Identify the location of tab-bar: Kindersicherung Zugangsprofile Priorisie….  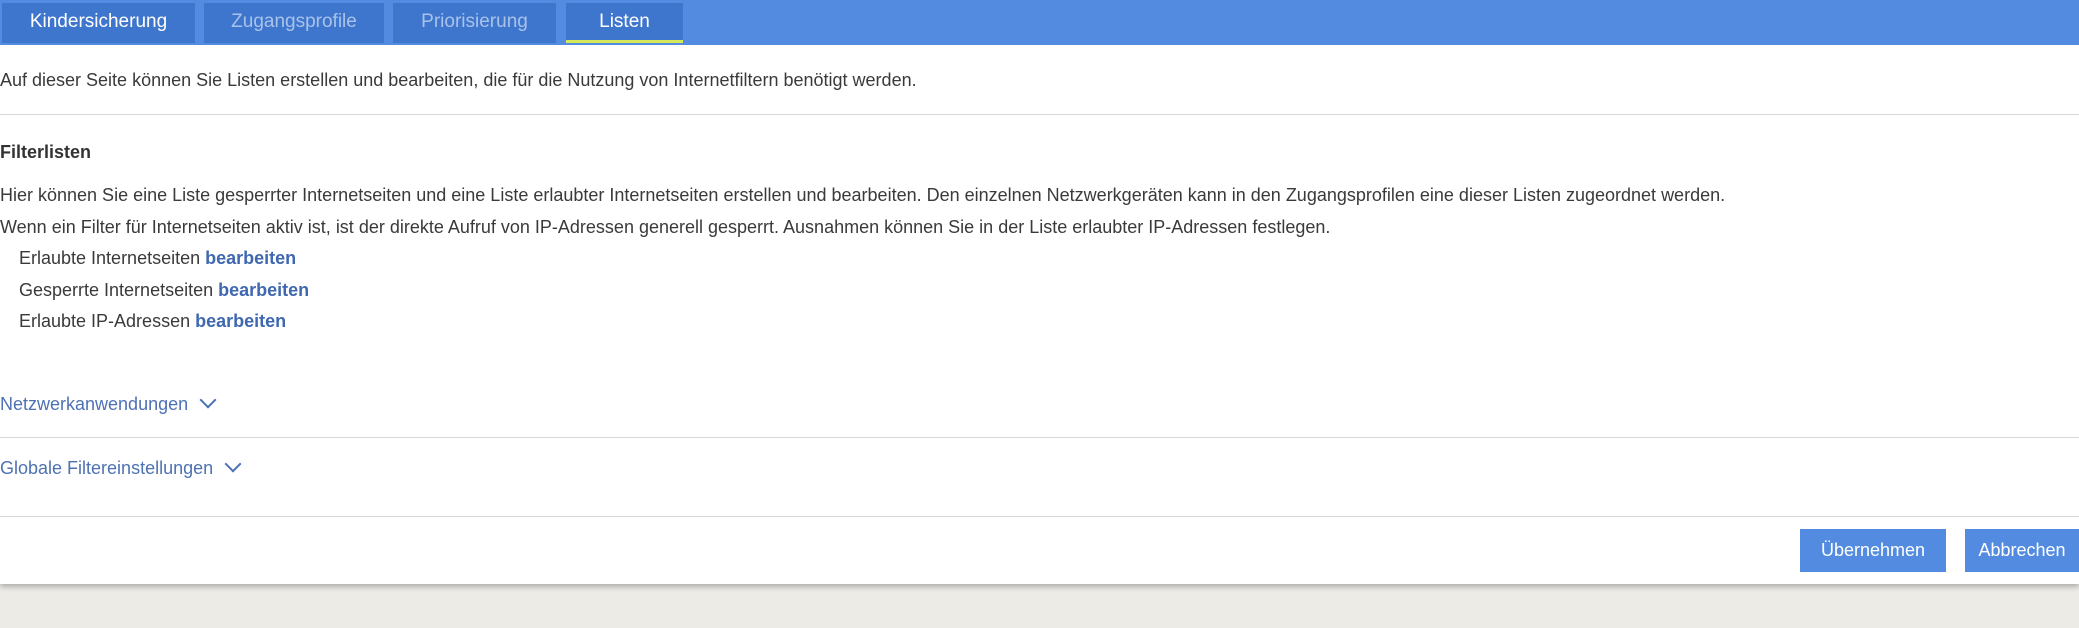
(1039, 22).